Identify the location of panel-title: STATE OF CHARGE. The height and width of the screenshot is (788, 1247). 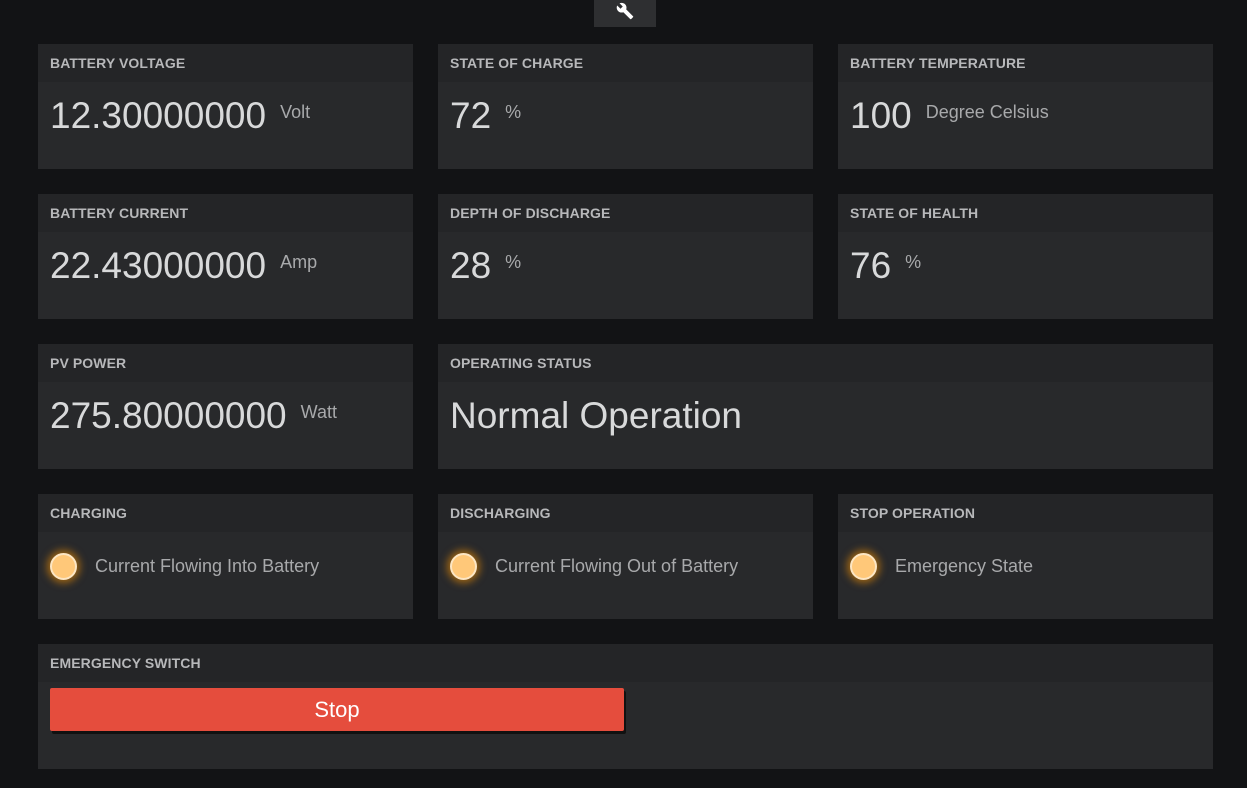
(517, 63).